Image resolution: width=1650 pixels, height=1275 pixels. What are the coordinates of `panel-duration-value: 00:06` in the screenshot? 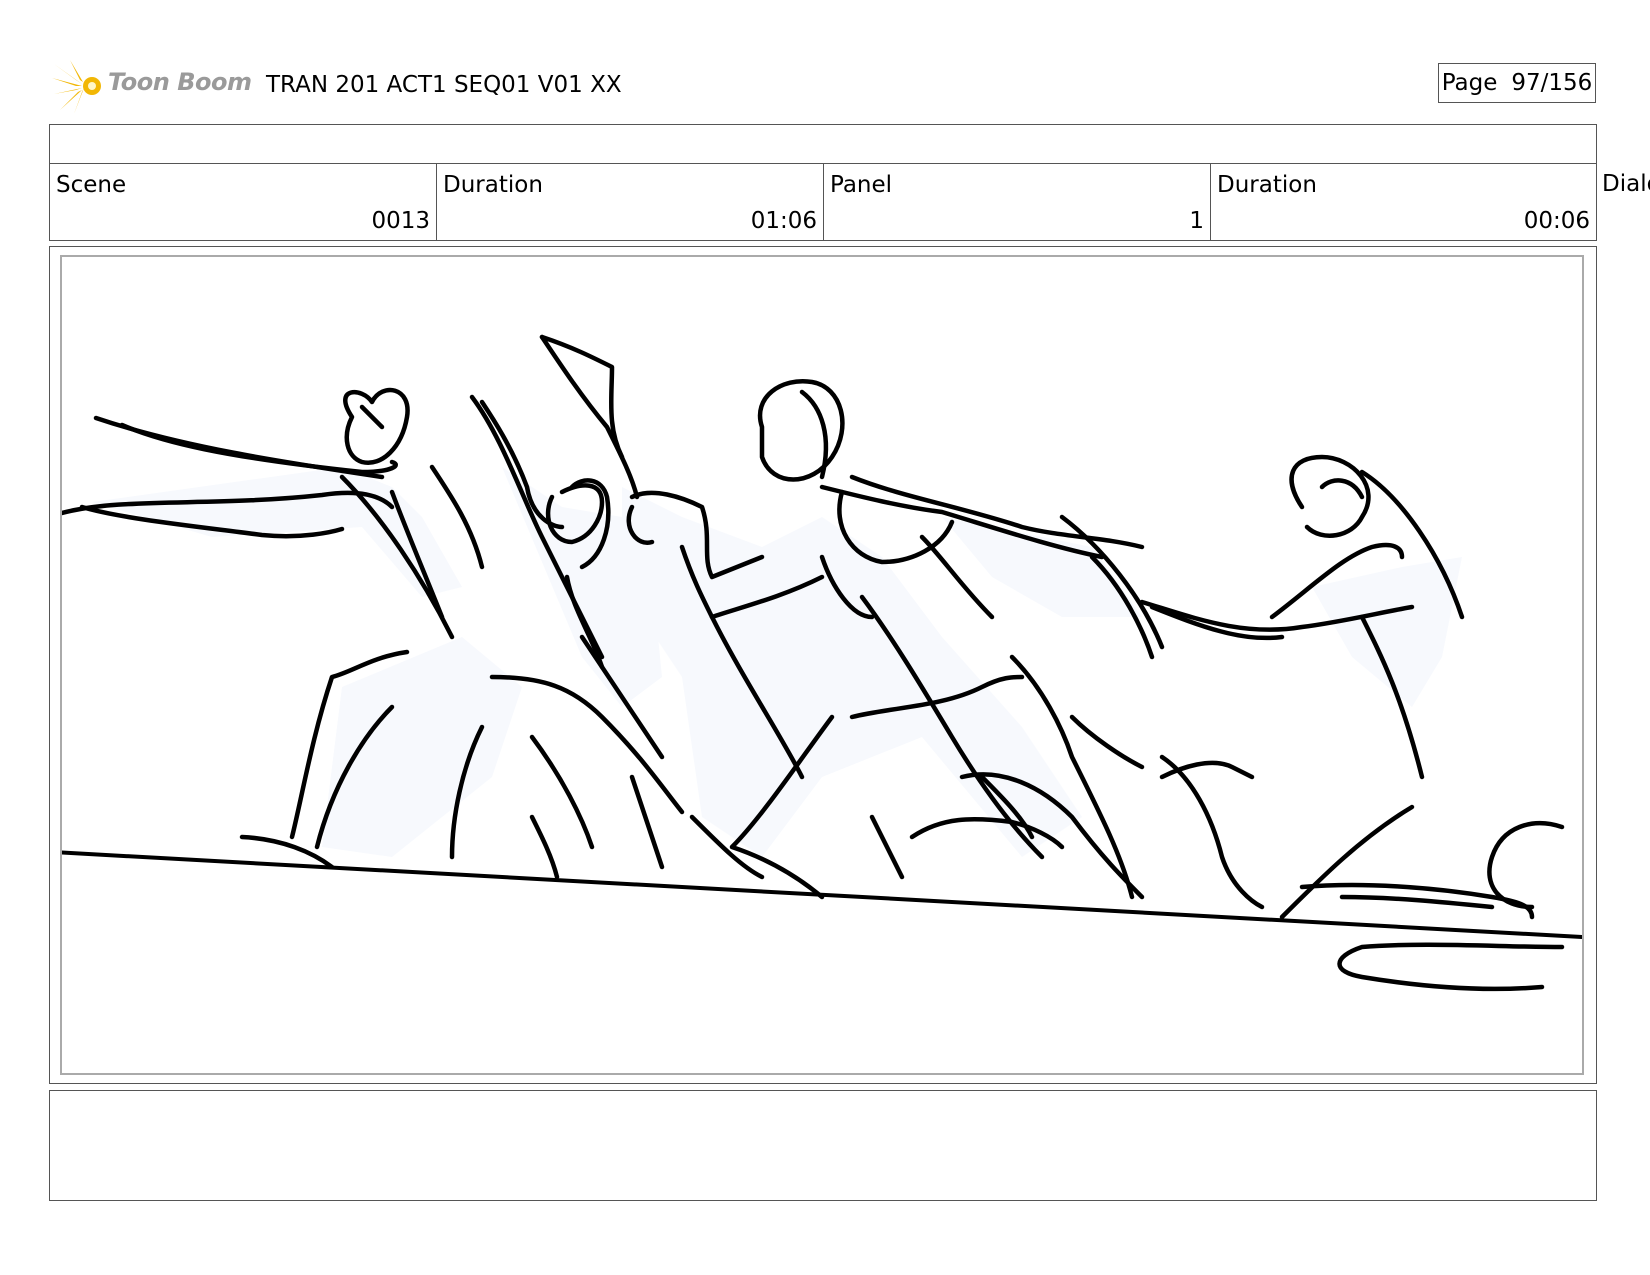 It's located at (1556, 221).